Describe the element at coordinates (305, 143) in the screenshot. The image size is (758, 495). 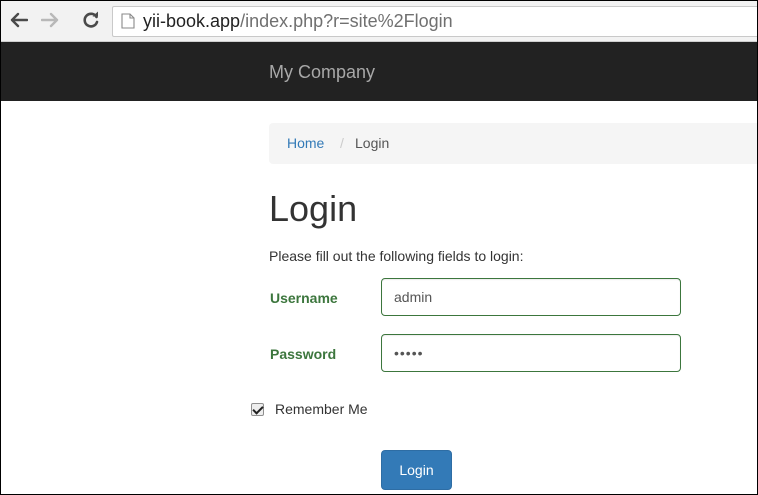
I see `breadcrumb-home-link: Home` at that location.